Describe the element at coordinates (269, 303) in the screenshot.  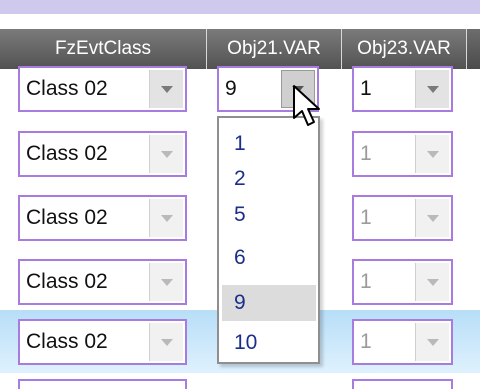
I see `dropdown-option-selected: 9` at that location.